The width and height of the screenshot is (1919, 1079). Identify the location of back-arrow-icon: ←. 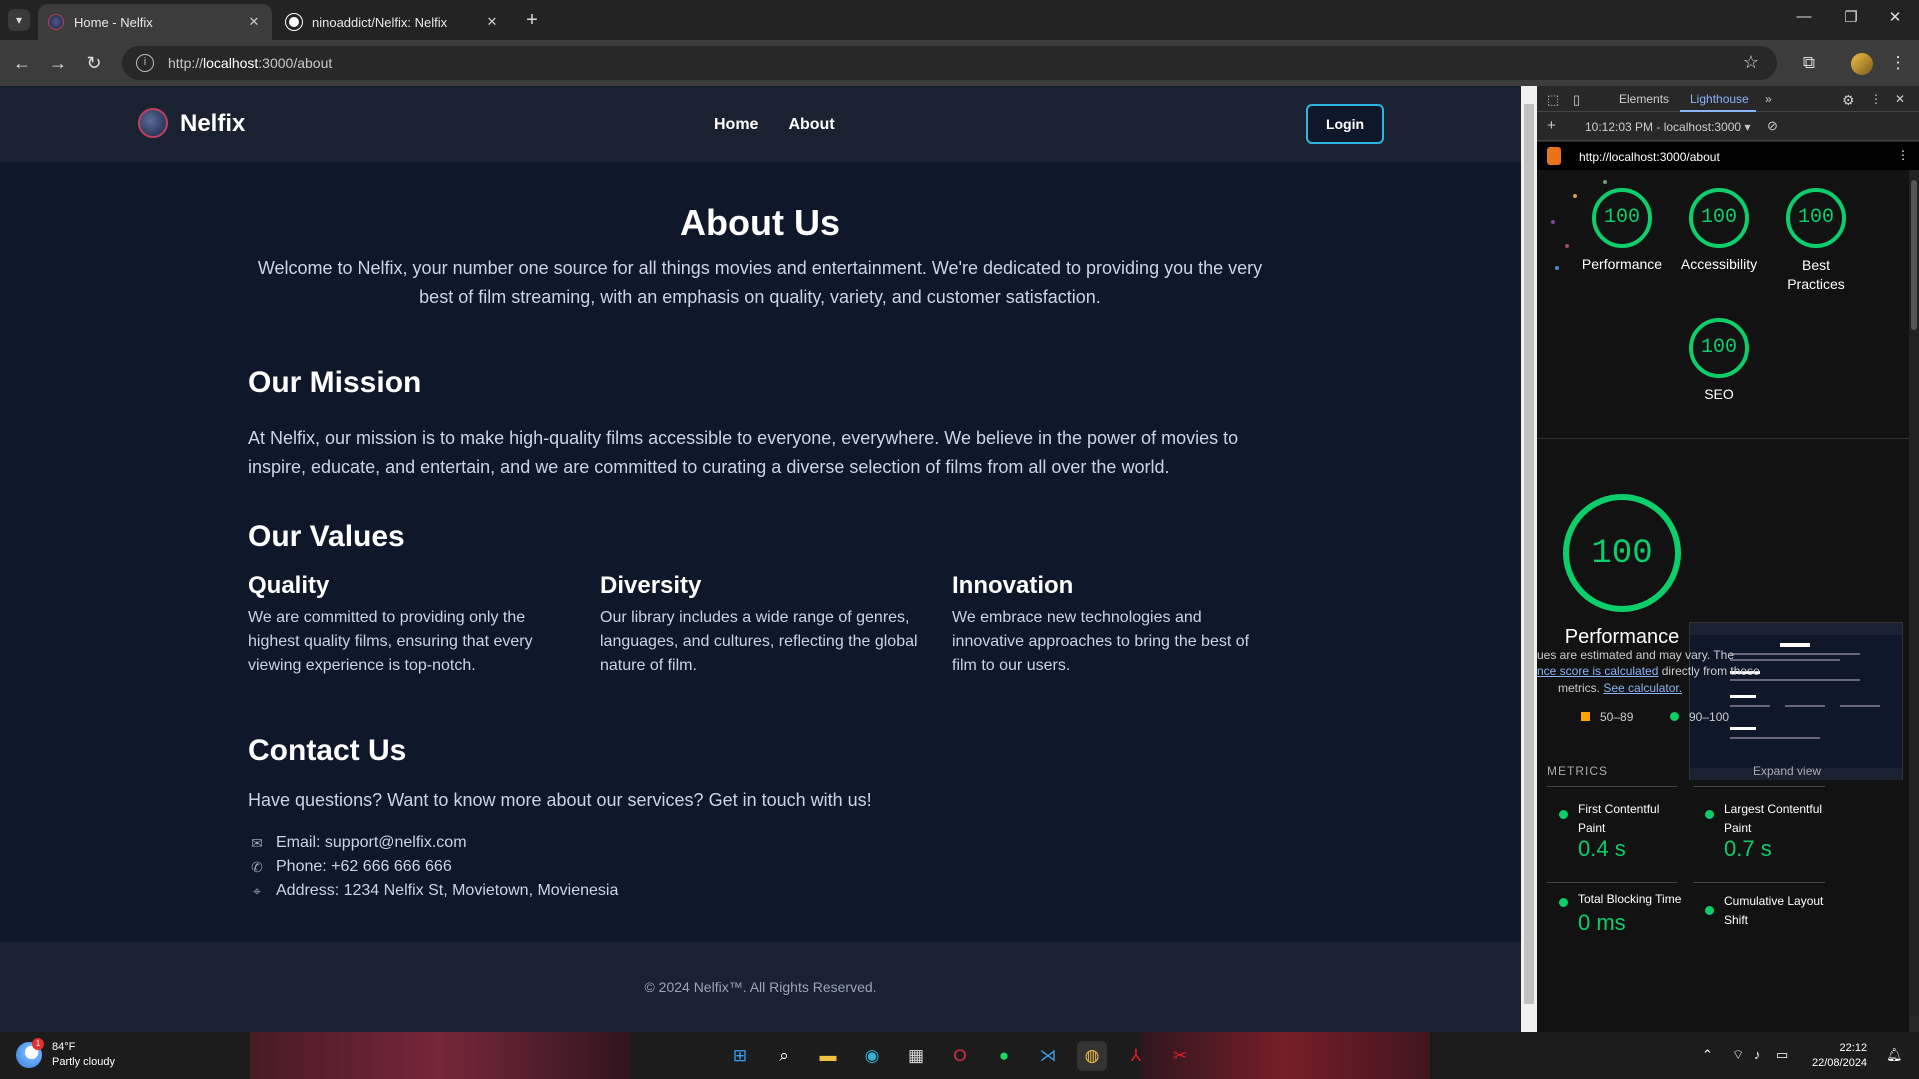
(22, 63).